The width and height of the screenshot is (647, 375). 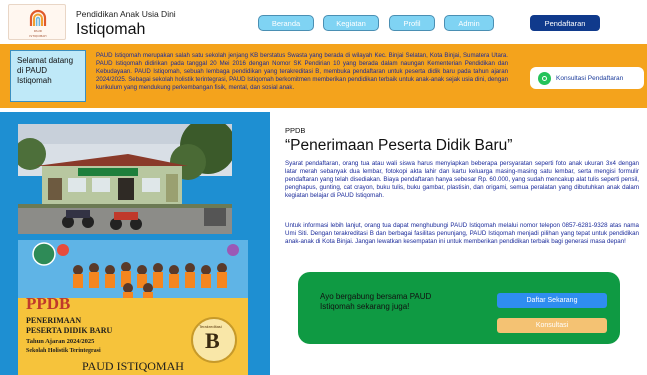 I want to click on brand-subtitle: Pendidikan Anak Usia Dini, so click(x=126, y=14).